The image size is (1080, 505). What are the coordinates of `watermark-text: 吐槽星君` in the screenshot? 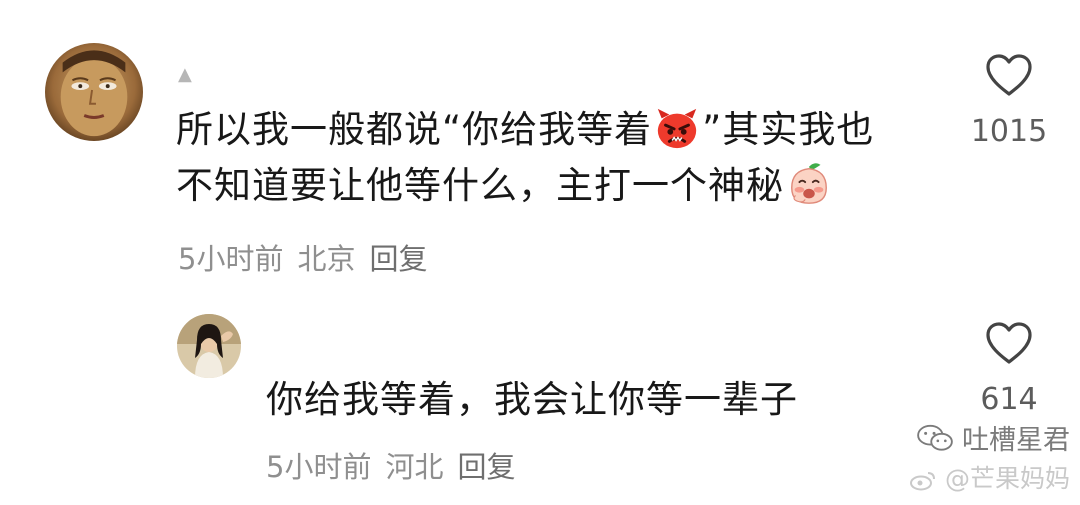 It's located at (1016, 440).